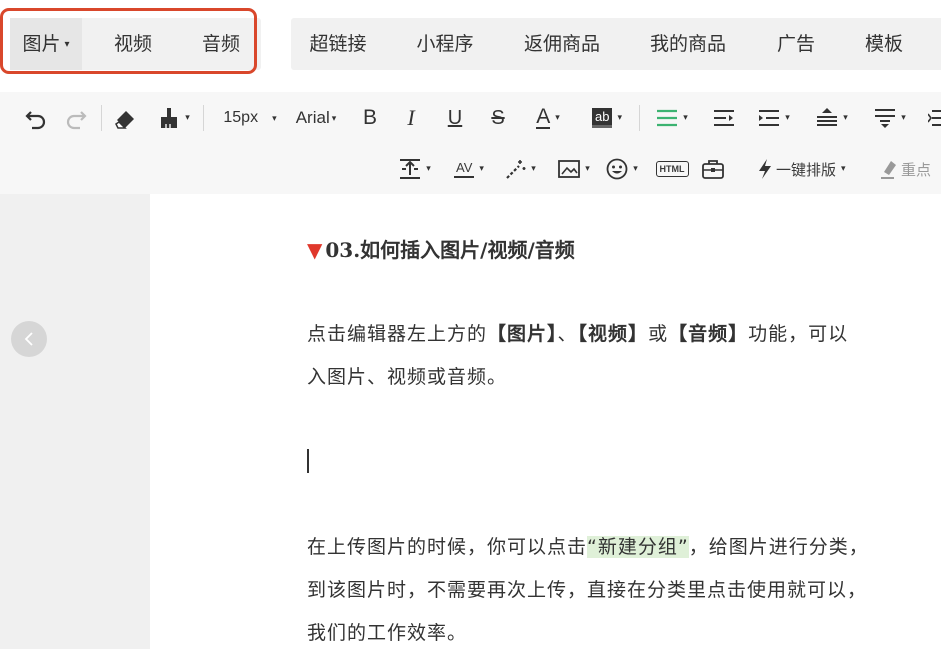  Describe the element at coordinates (672, 169) in the screenshot. I see `html-button: HTML` at that location.